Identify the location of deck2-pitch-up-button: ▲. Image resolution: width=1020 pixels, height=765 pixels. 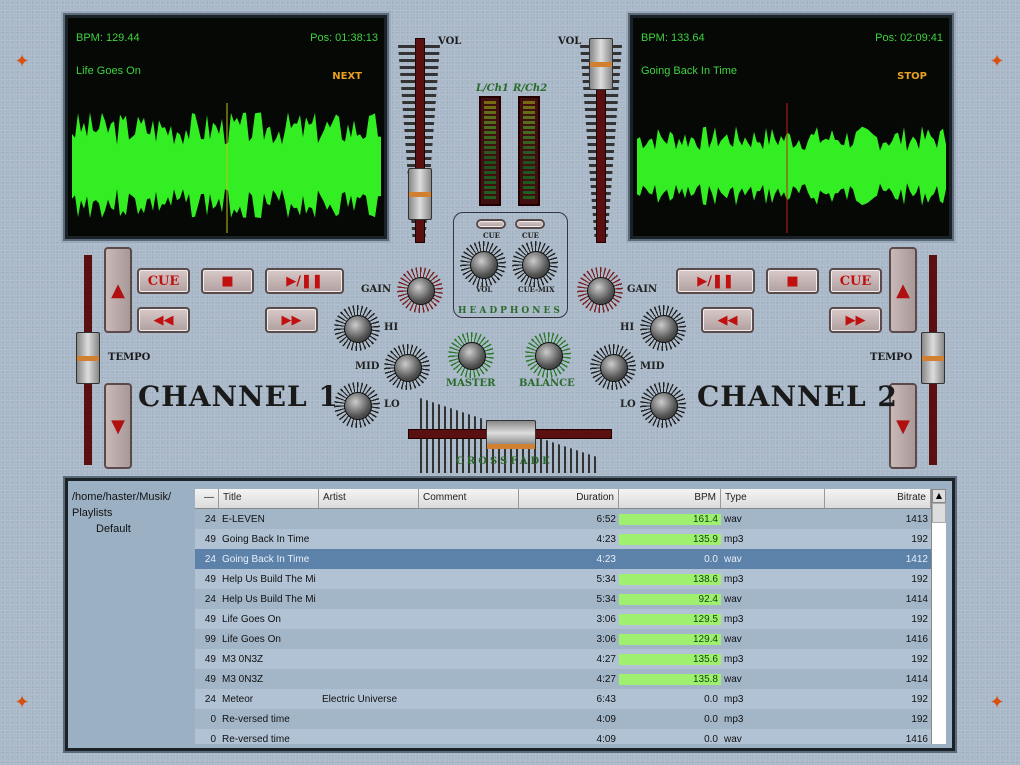
(903, 290).